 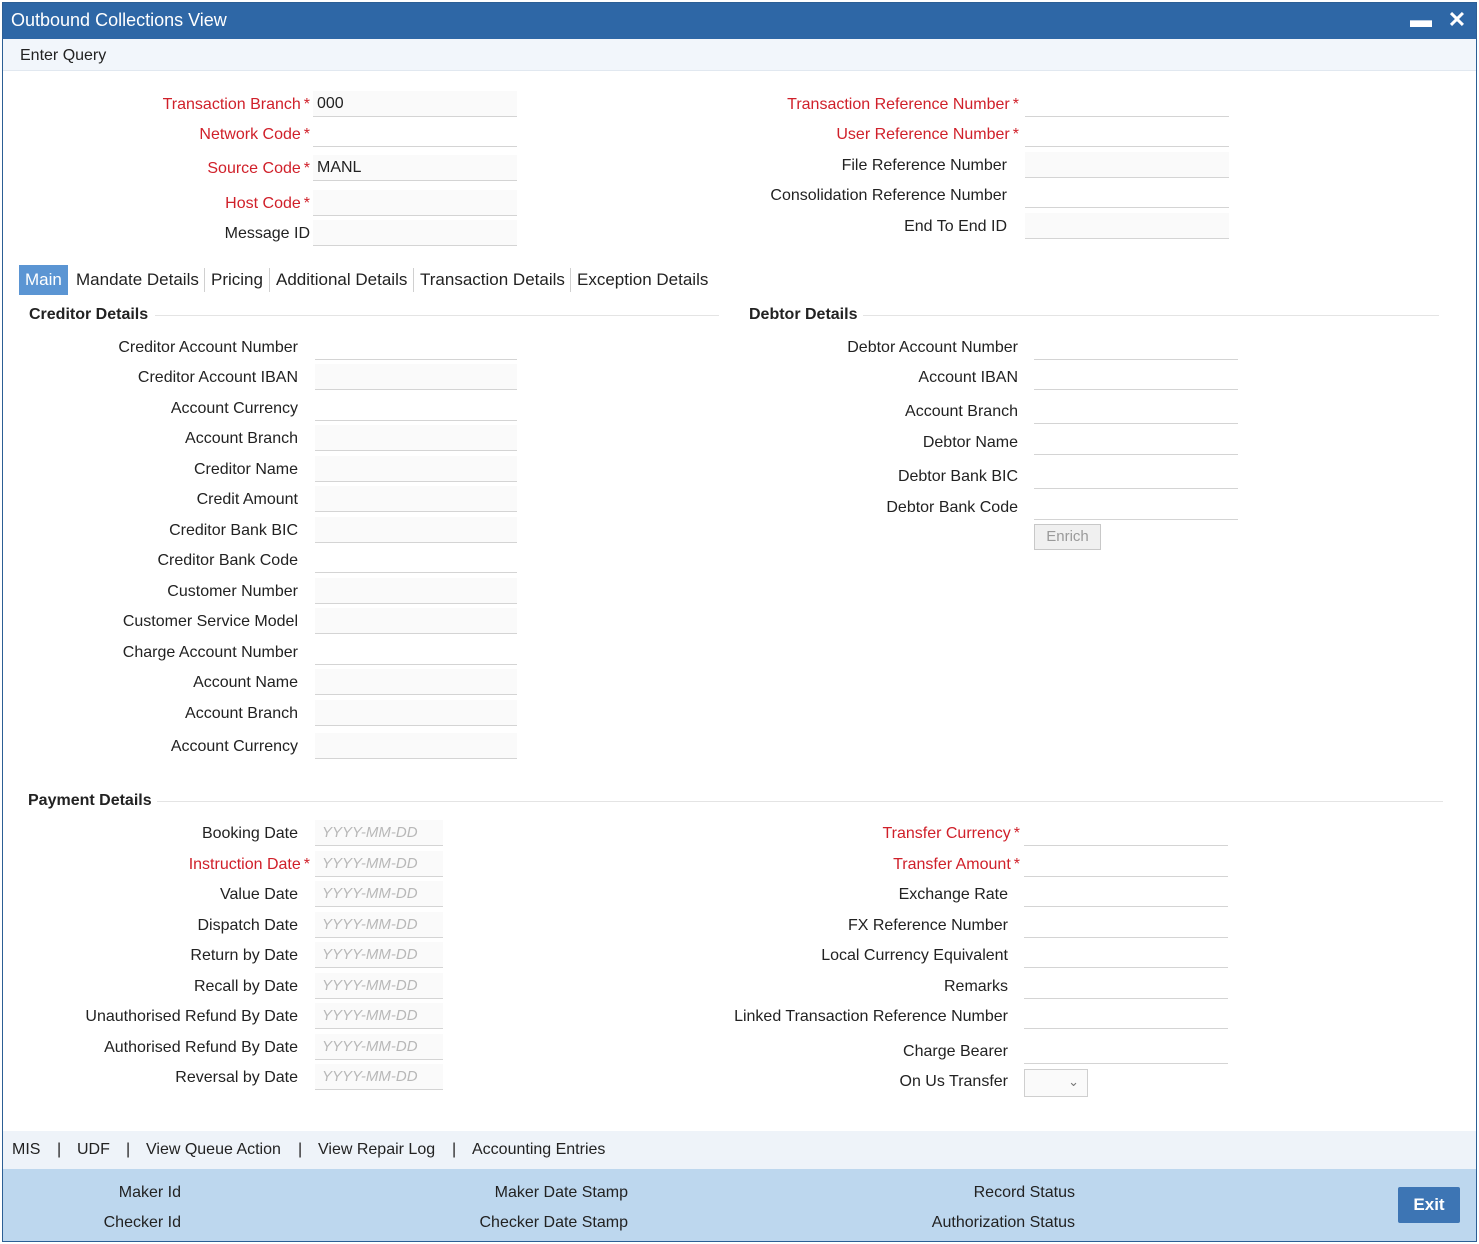 What do you see at coordinates (927, 134) in the screenshot?
I see `user-reference-number-label: User Reference Number *` at bounding box center [927, 134].